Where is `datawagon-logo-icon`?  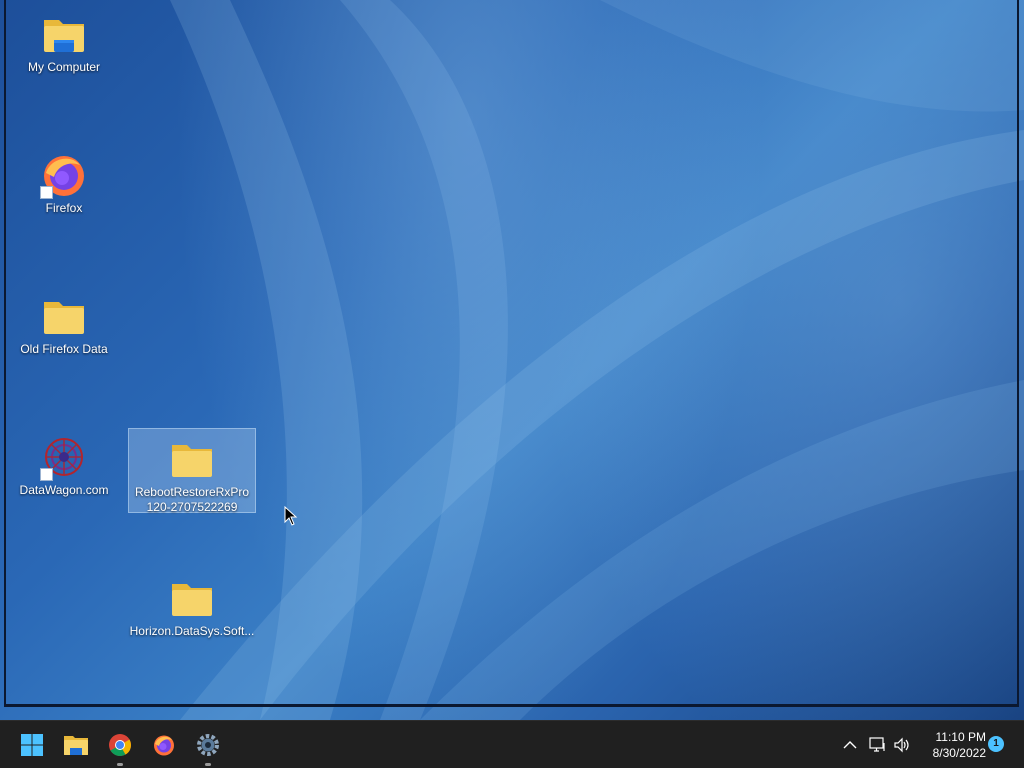
datawagon-logo-icon is located at coordinates (64, 457).